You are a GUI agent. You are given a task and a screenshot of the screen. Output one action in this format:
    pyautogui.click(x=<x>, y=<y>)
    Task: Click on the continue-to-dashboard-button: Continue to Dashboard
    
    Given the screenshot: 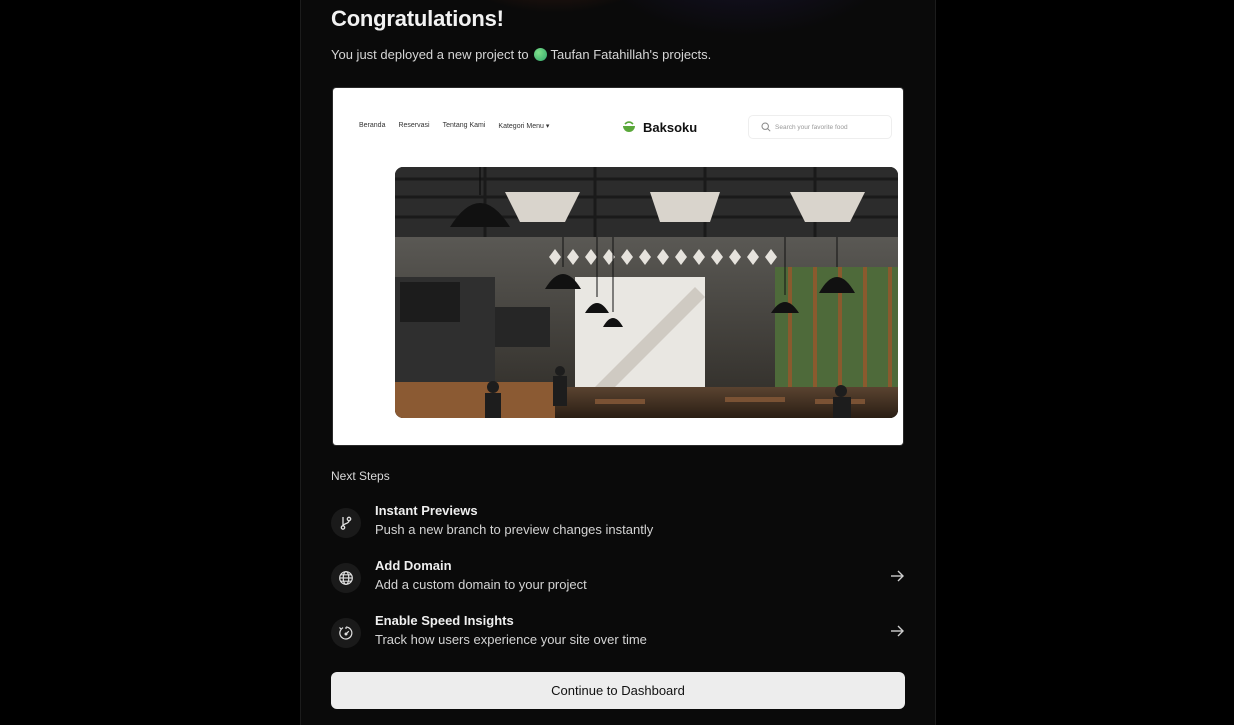 What is the action you would take?
    pyautogui.click(x=618, y=690)
    